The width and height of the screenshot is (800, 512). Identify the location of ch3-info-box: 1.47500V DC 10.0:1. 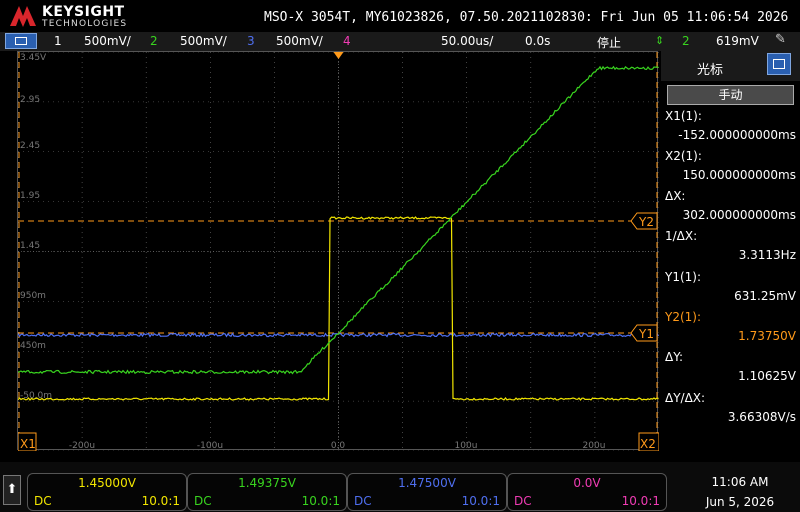
(427, 492).